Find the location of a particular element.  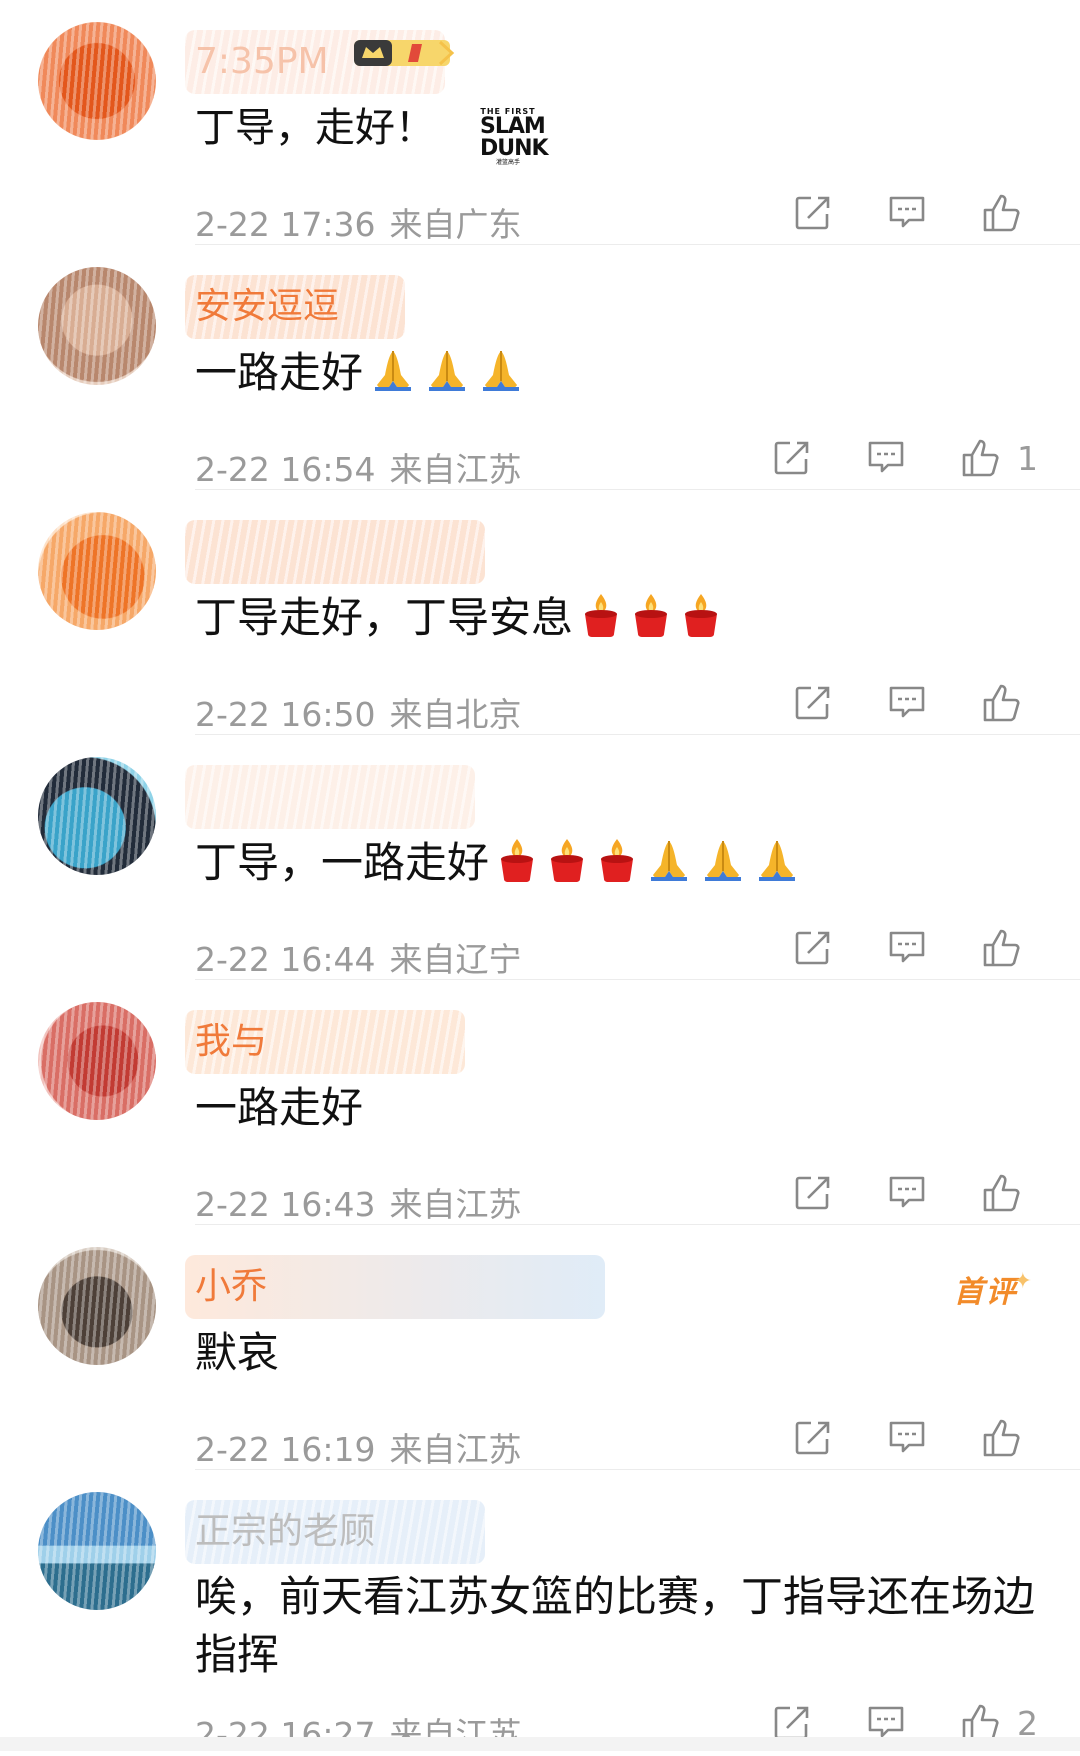

comment-location: 来自北京 is located at coordinates (455, 714).